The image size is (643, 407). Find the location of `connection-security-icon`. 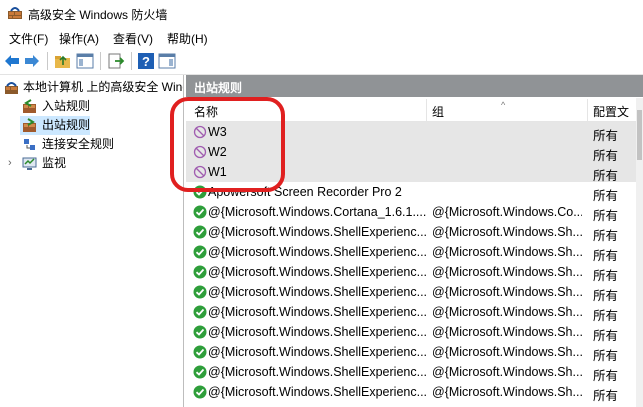

connection-security-icon is located at coordinates (29, 144).